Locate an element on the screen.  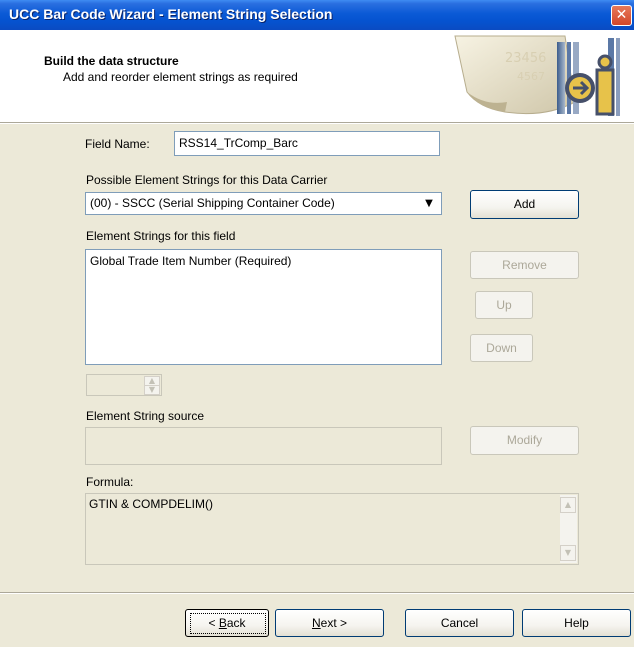
field-name-label: Field Name: is located at coordinates (117, 144).